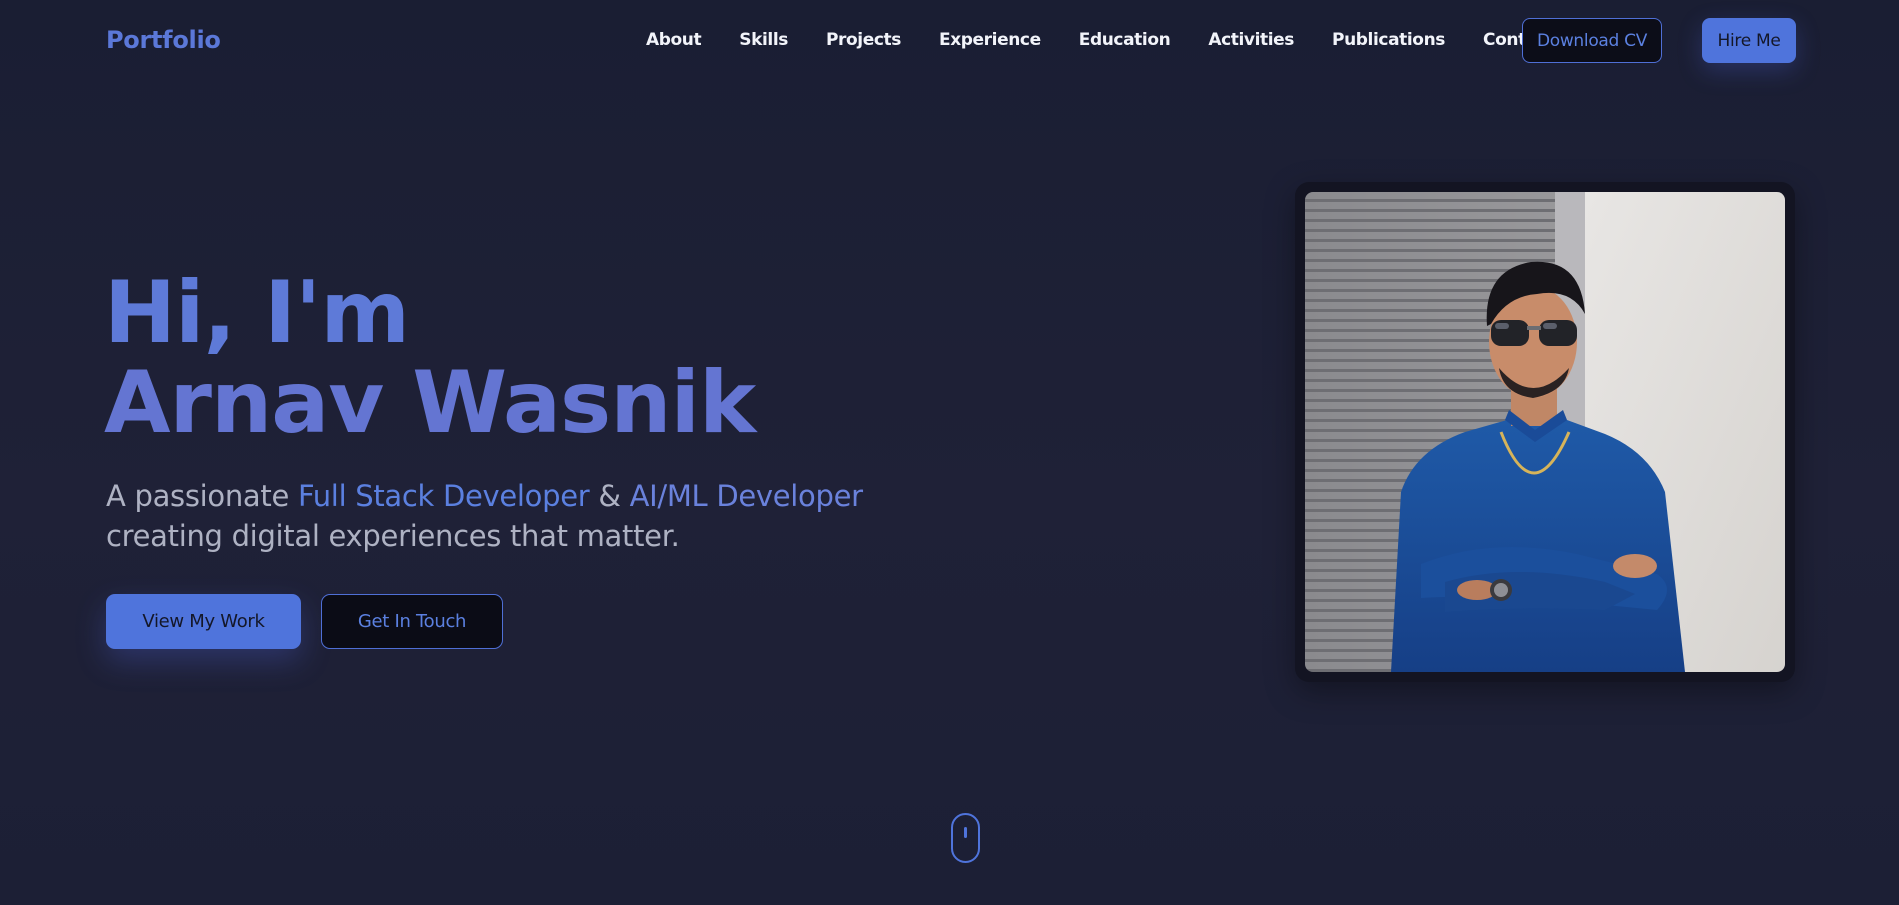 The width and height of the screenshot is (1899, 905). What do you see at coordinates (609, 496) in the screenshot?
I see `hero-sub-amp: &` at bounding box center [609, 496].